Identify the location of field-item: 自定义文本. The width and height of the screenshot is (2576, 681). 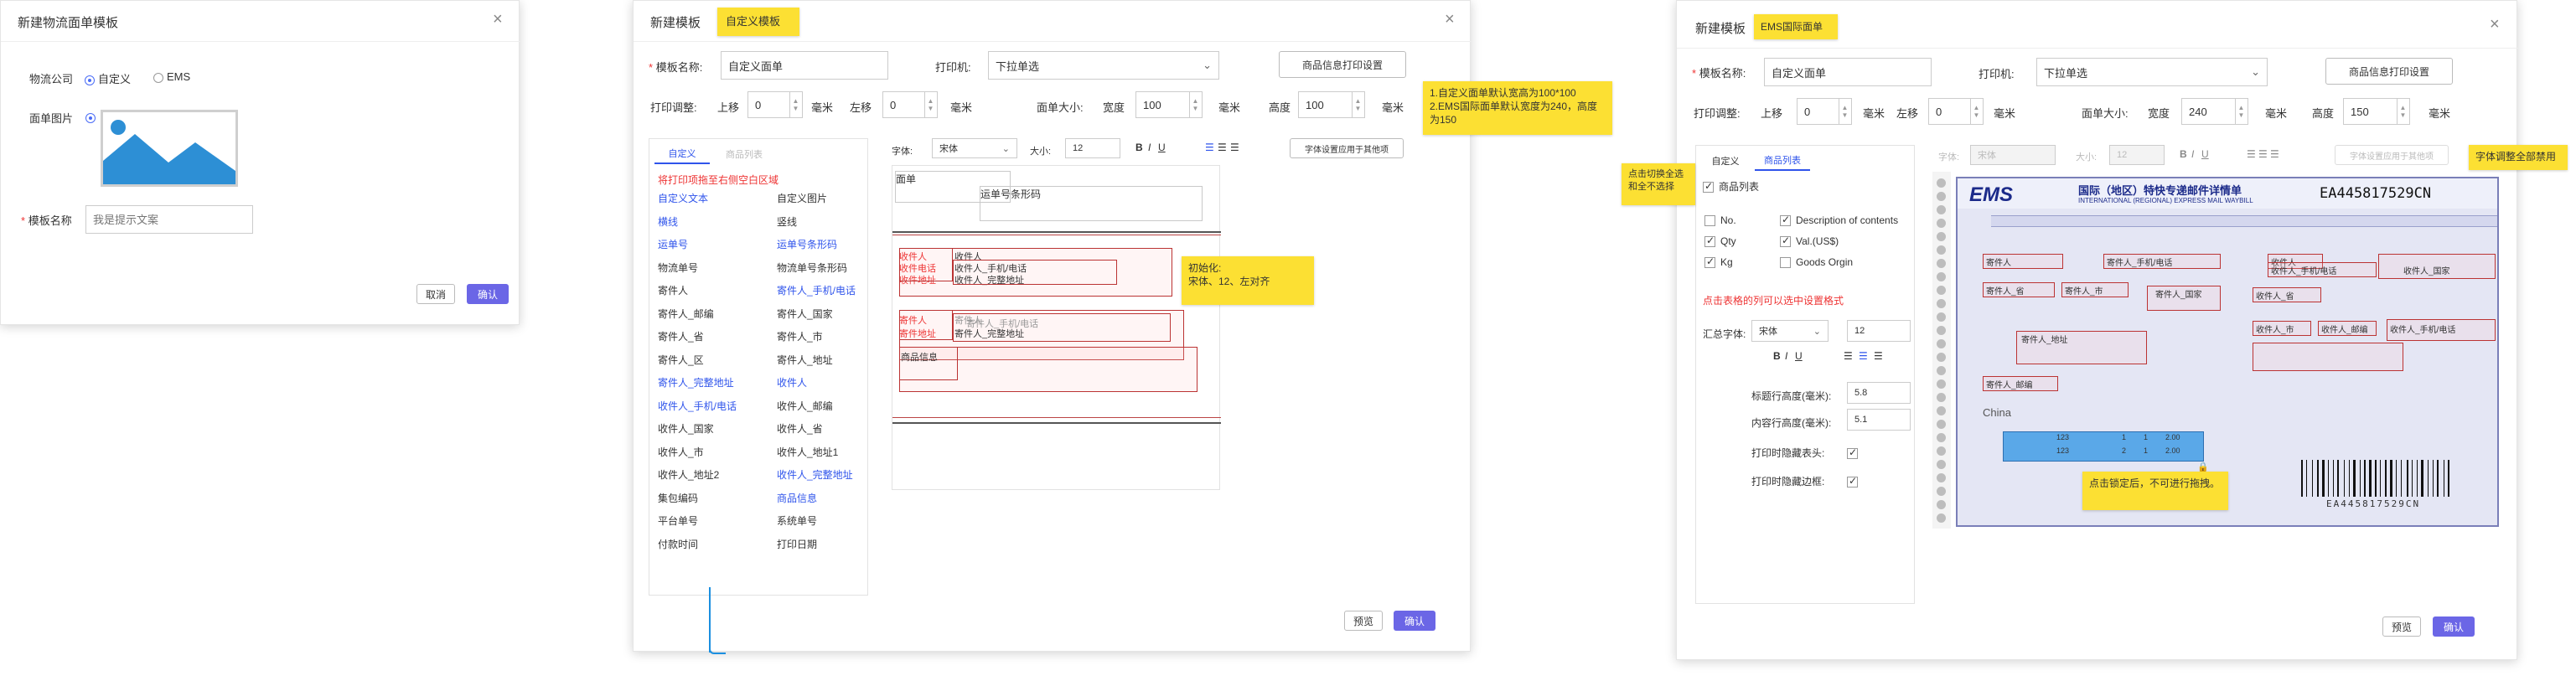
(707, 198).